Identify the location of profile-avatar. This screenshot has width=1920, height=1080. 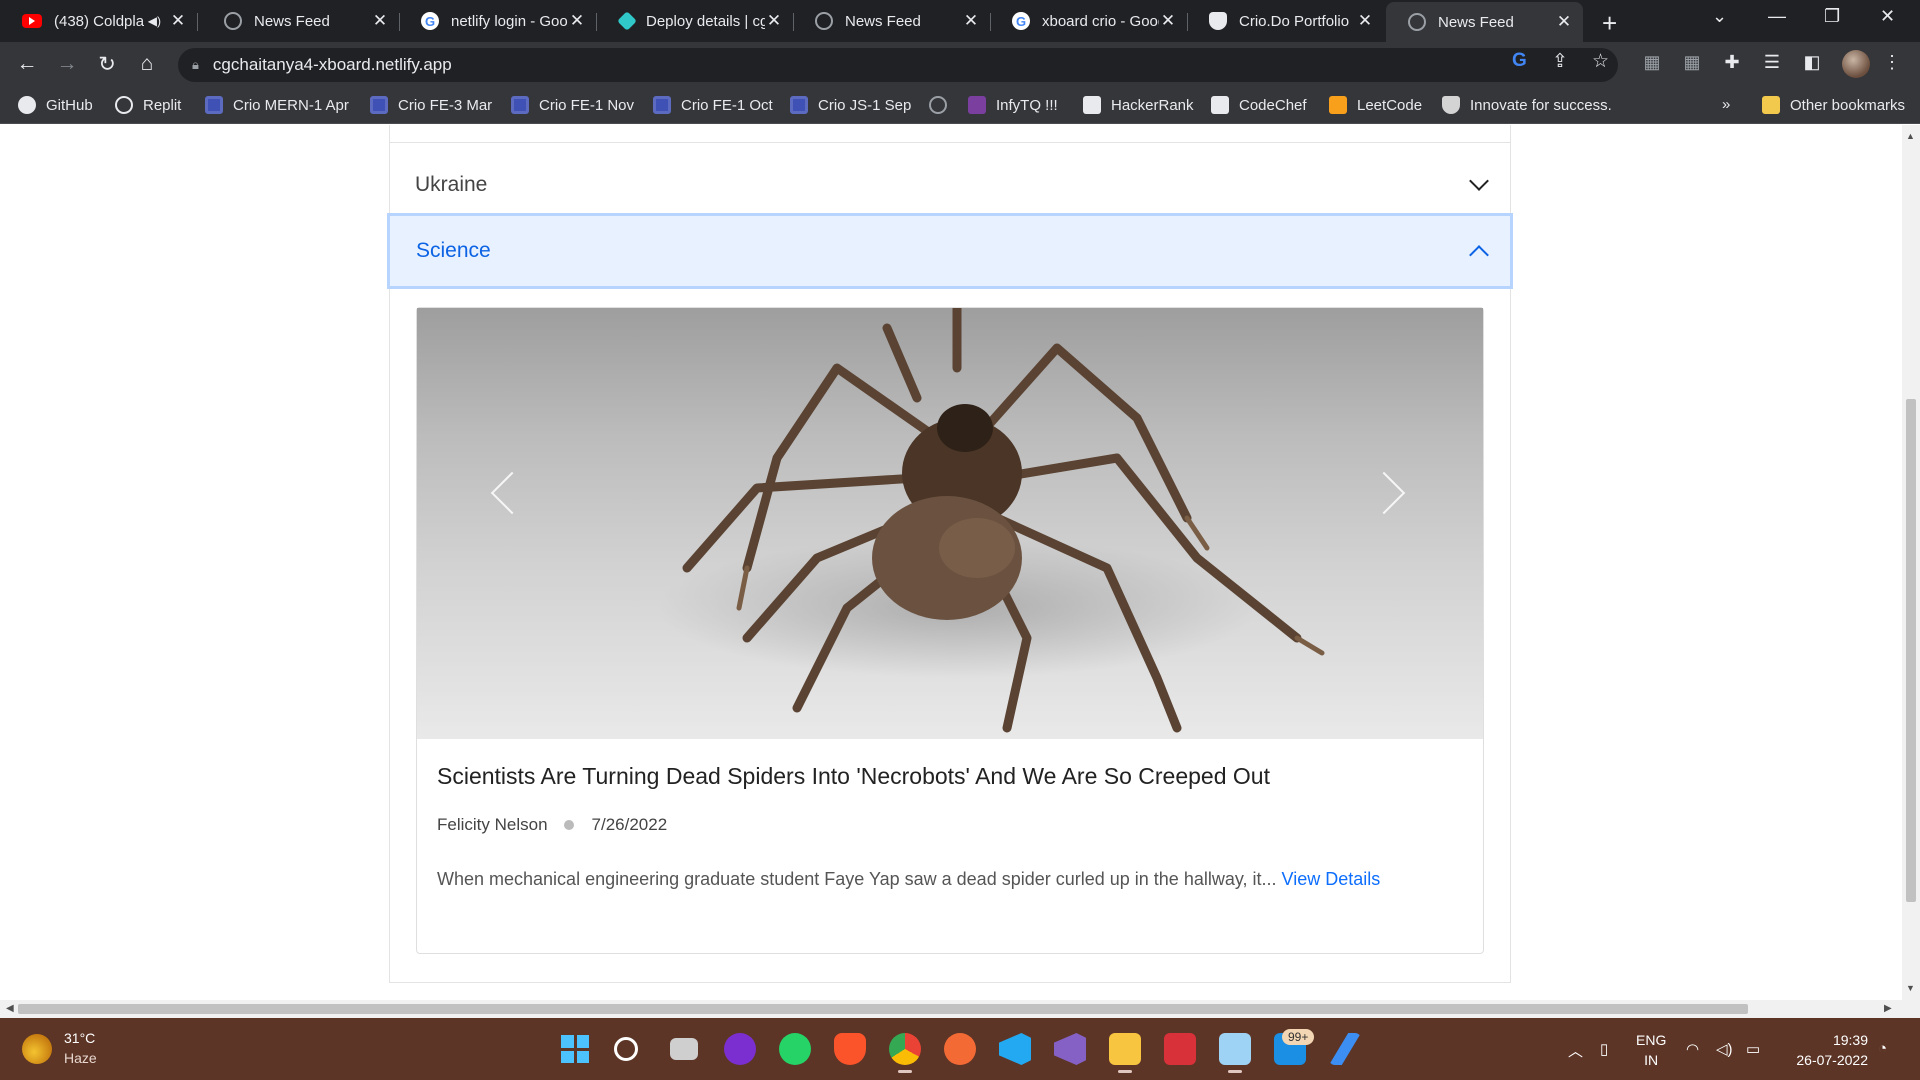
(1856, 64).